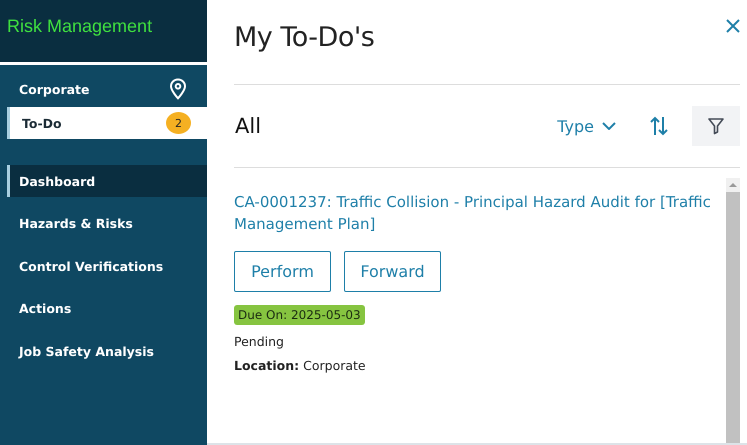 Image resolution: width=747 pixels, height=445 pixels. Describe the element at coordinates (42, 123) in the screenshot. I see `todo-label: To-Do` at that location.